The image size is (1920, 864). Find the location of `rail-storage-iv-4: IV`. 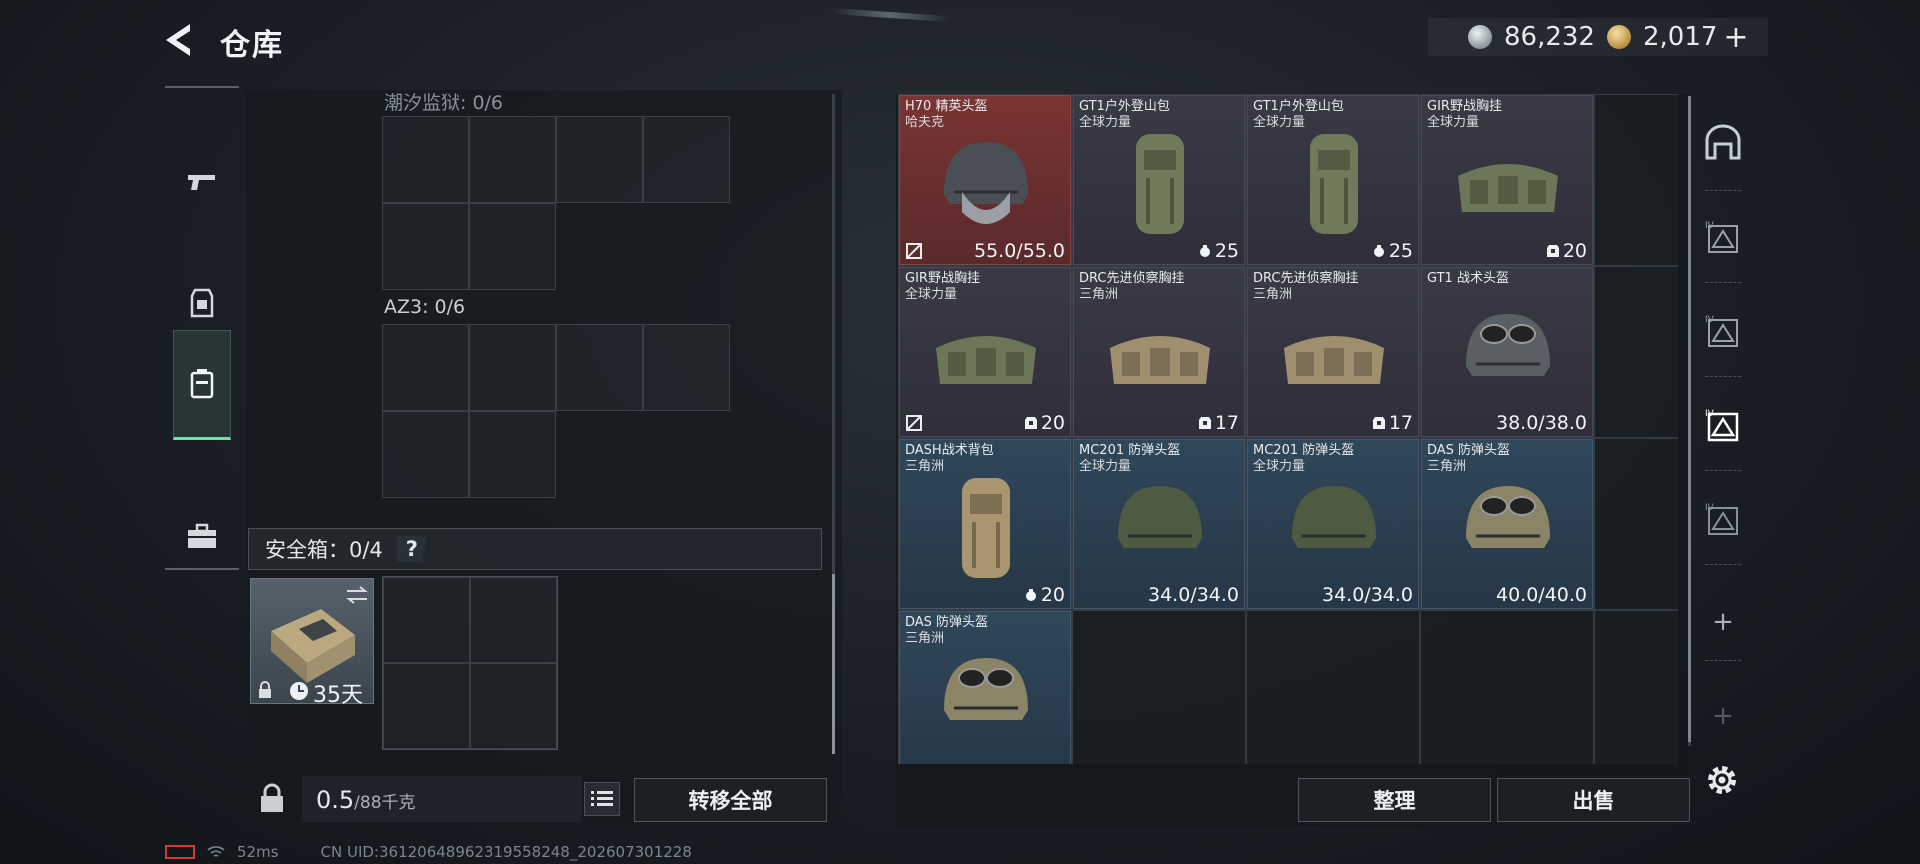

rail-storage-iv-4: IV is located at coordinates (1723, 520).